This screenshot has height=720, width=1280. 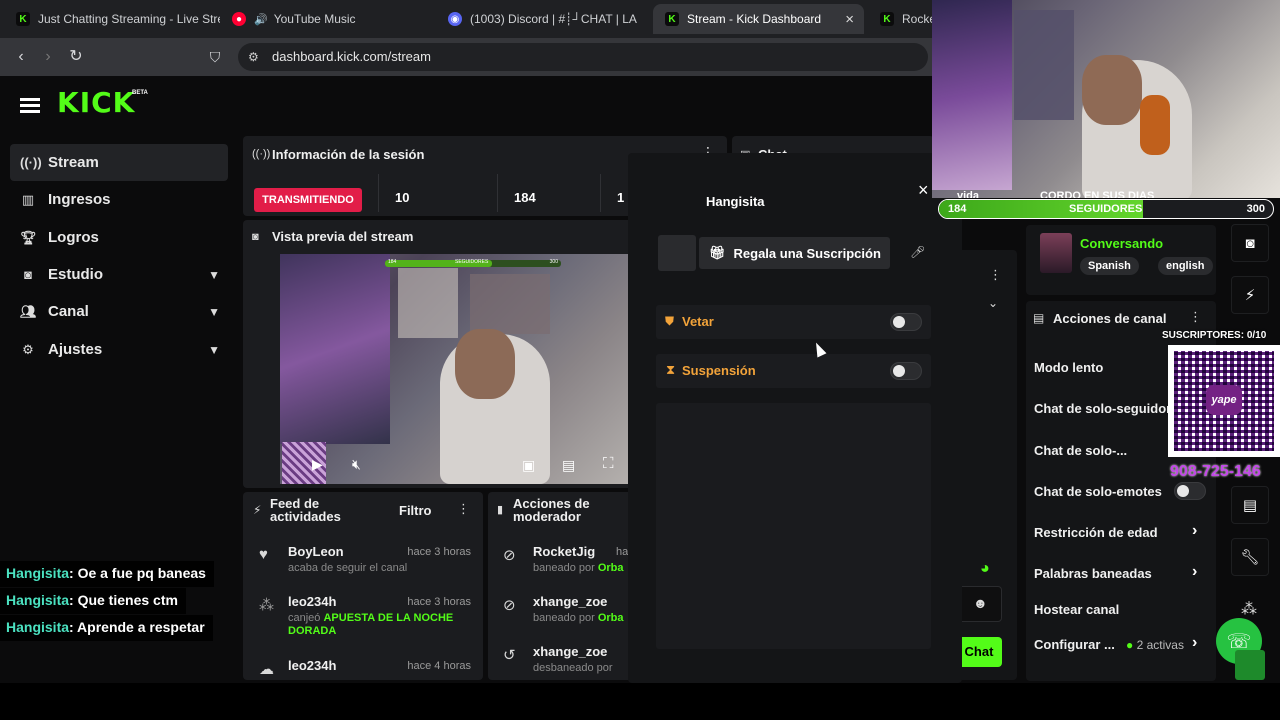 I want to click on url-text: dashboard.kick.com/stream, so click(x=351, y=56).